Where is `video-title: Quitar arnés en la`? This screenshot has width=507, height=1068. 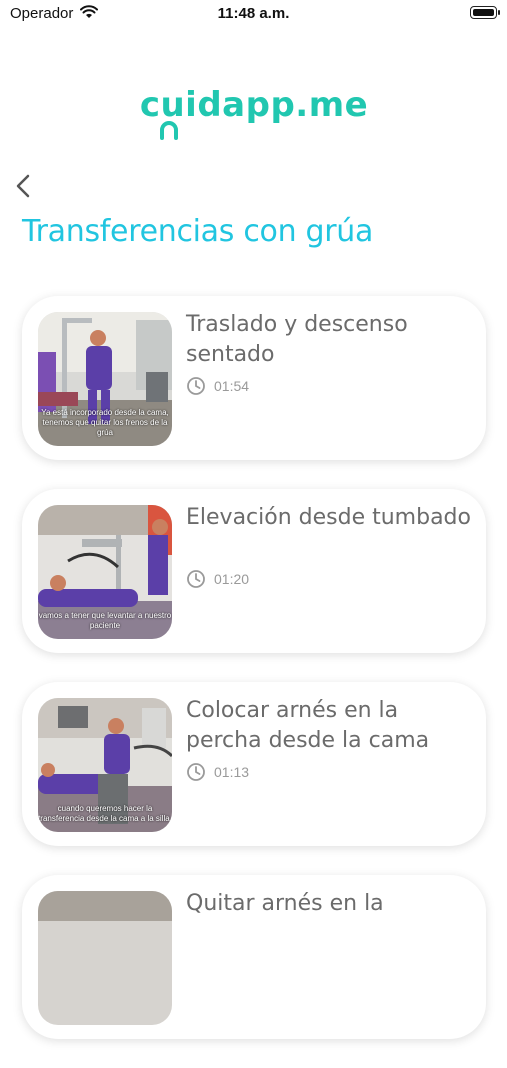 video-title: Quitar arnés en la is located at coordinates (285, 903).